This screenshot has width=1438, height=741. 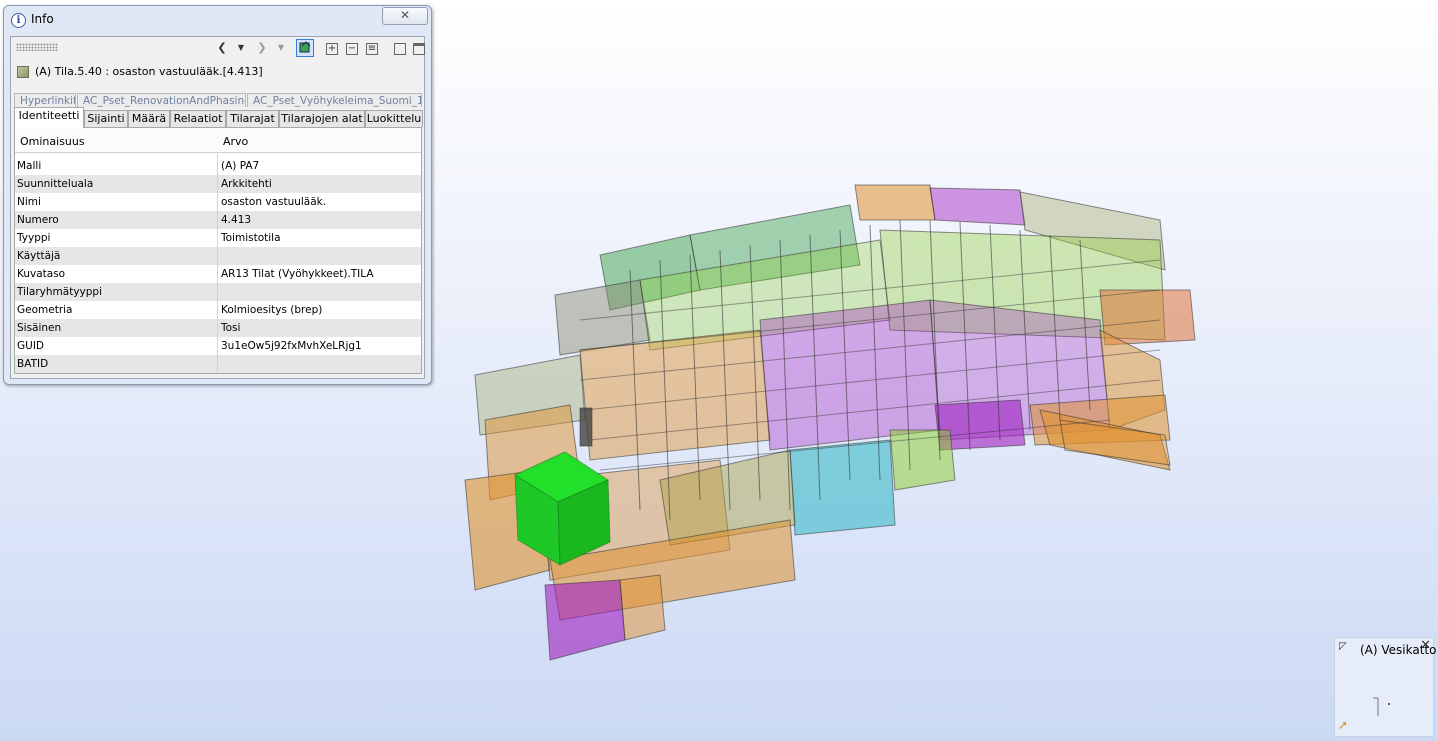 I want to click on table-row: Tyyppi Toimistotila, so click(x=218, y=238).